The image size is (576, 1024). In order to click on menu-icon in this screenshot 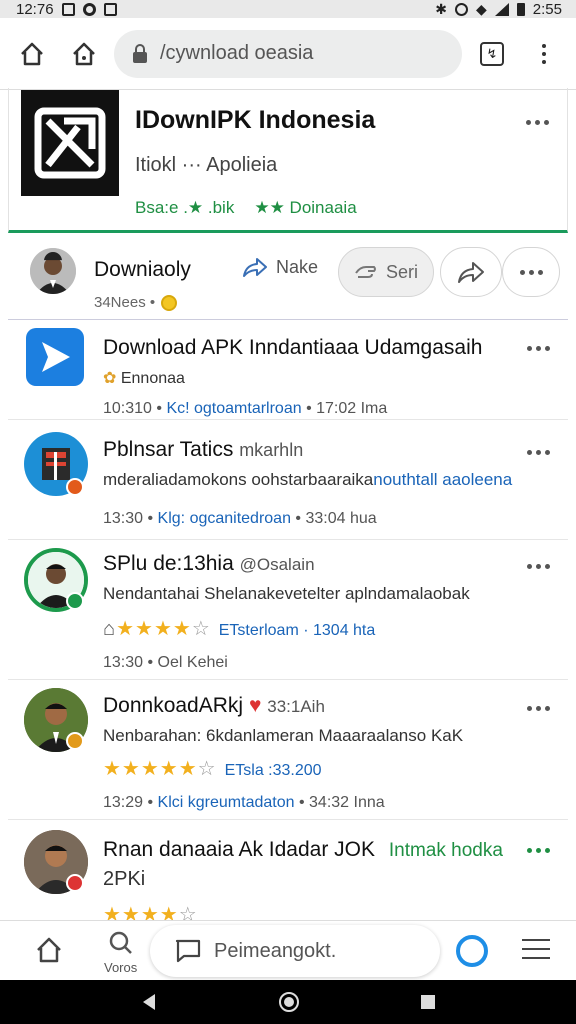, I will do `click(536, 949)`.